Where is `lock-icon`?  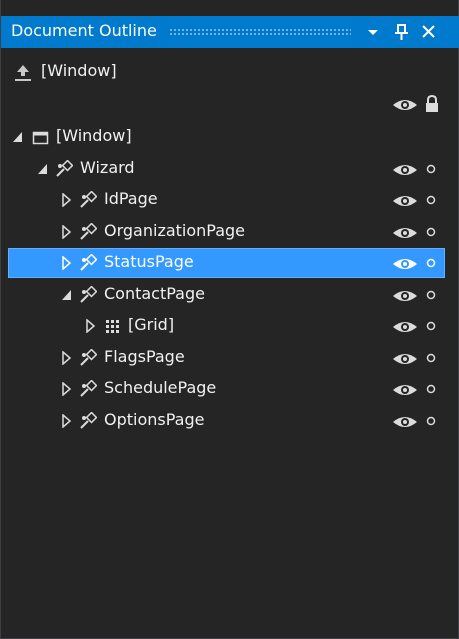
lock-icon is located at coordinates (432, 104).